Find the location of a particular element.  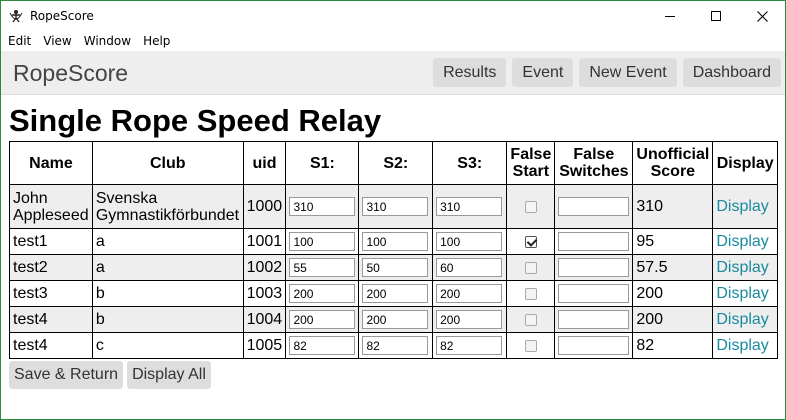

menu-bar: Edit View Window Help is located at coordinates (393, 41).